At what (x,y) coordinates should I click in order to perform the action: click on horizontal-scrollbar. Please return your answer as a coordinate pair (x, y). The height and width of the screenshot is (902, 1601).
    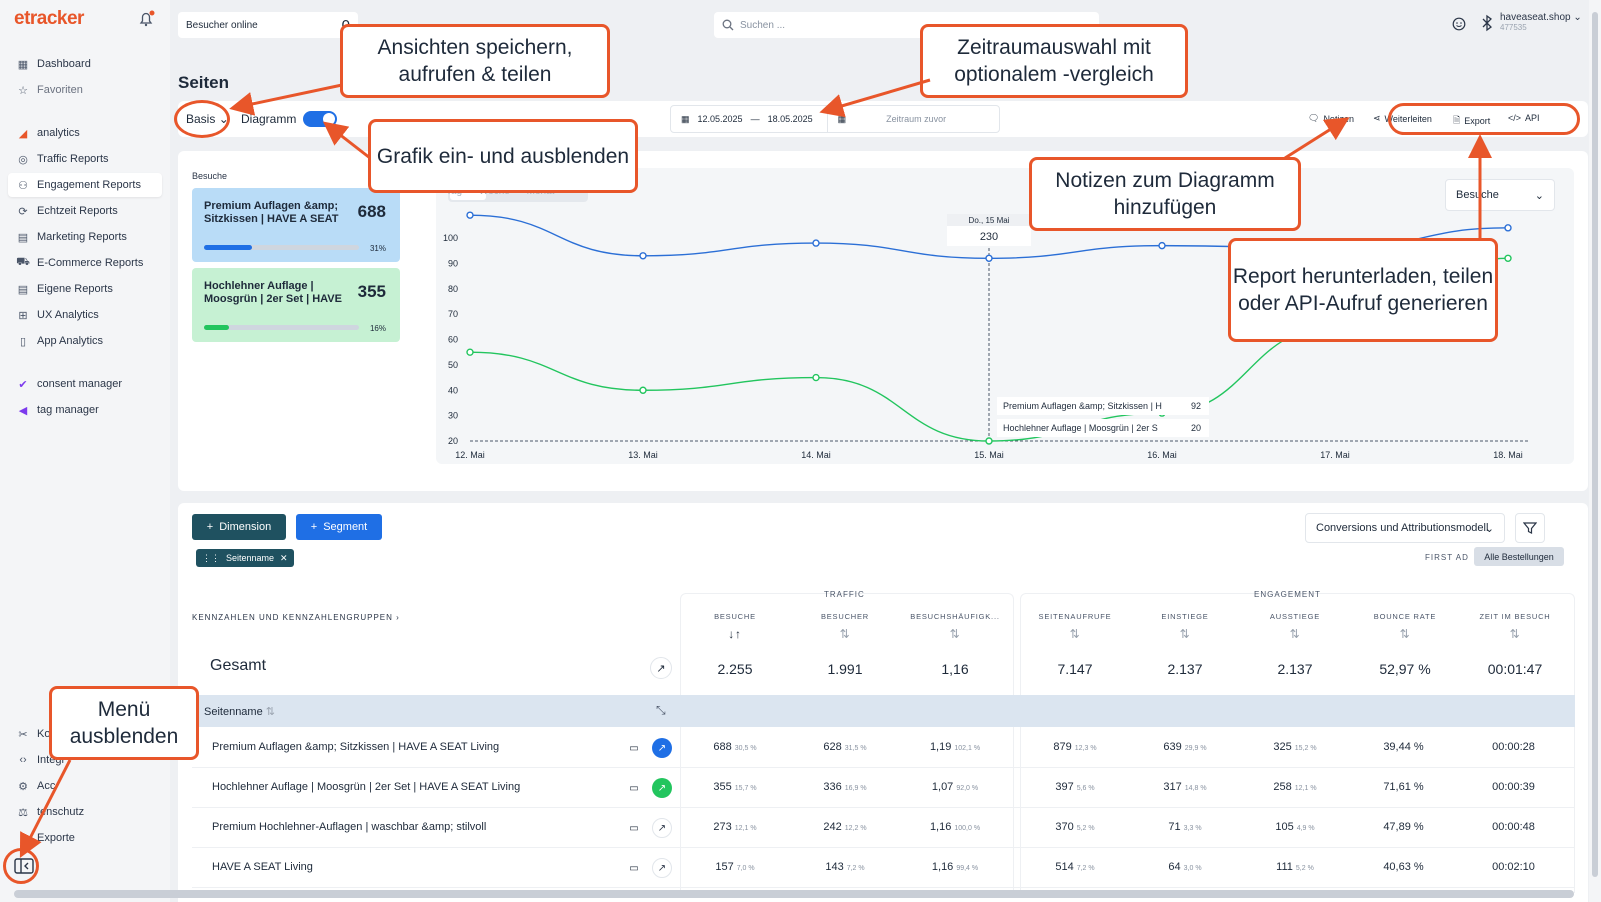
    Looking at the image, I should click on (794, 894).